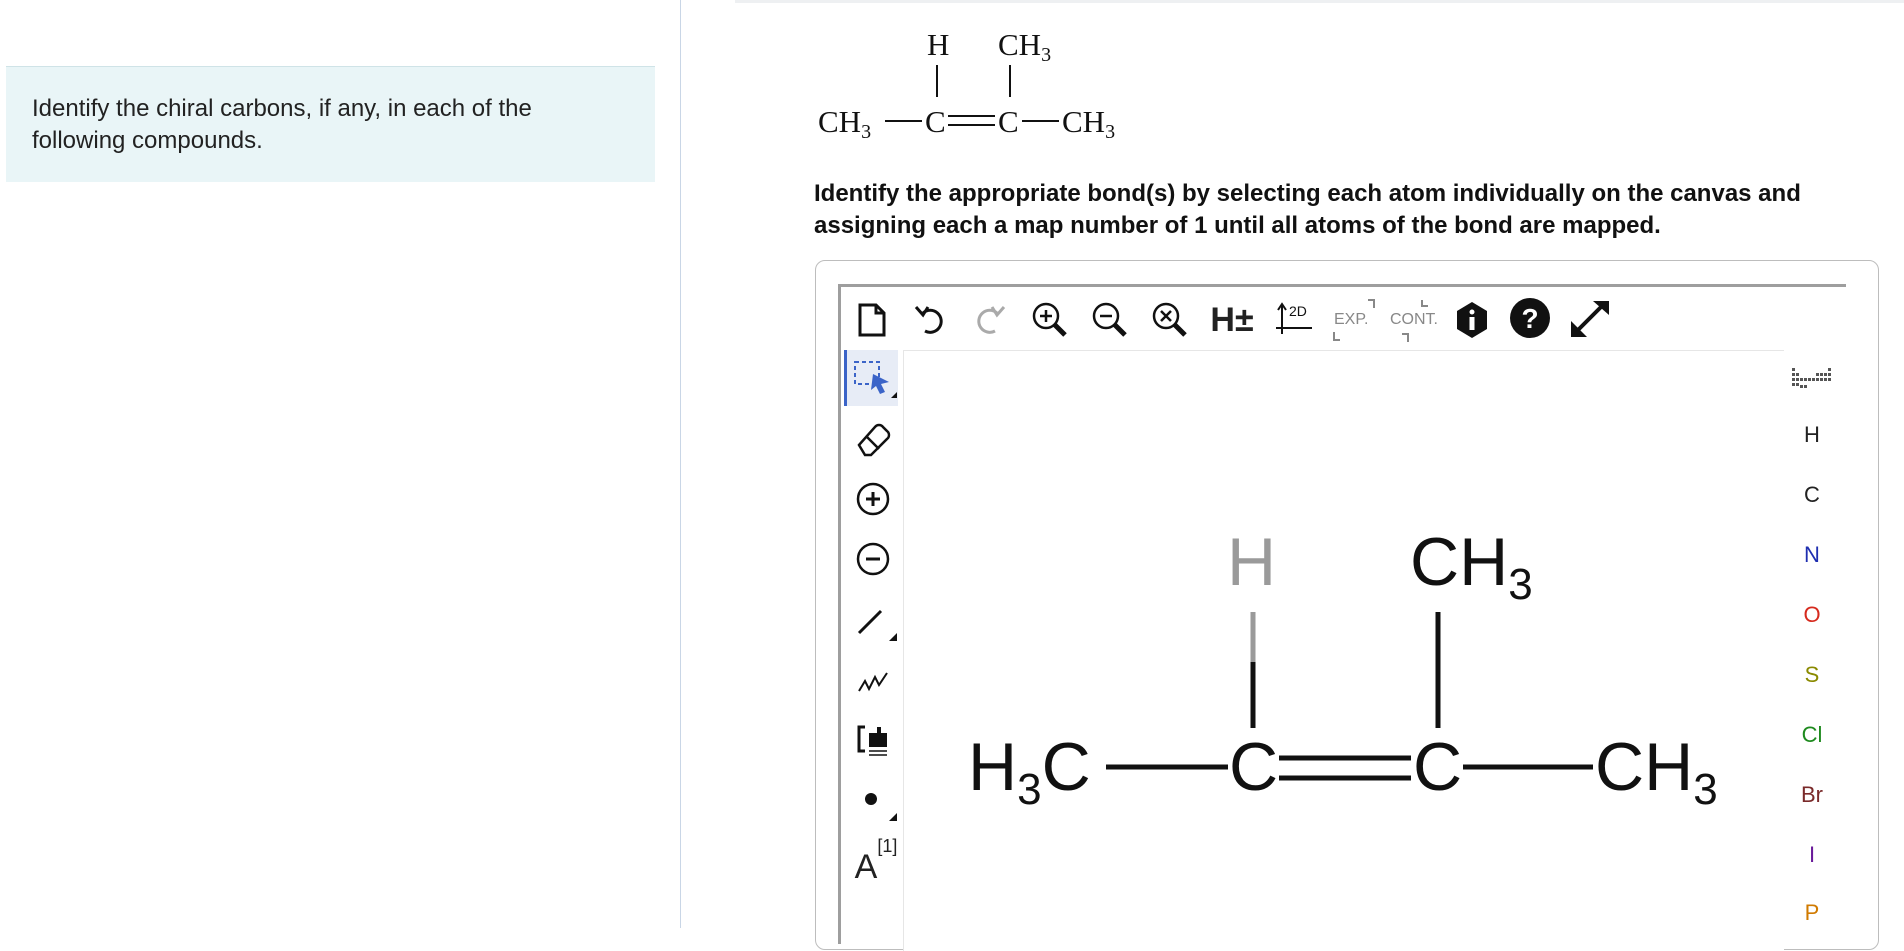 The height and width of the screenshot is (951, 1904). Describe the element at coordinates (1437, 767) in the screenshot. I see `mol-c2: C` at that location.